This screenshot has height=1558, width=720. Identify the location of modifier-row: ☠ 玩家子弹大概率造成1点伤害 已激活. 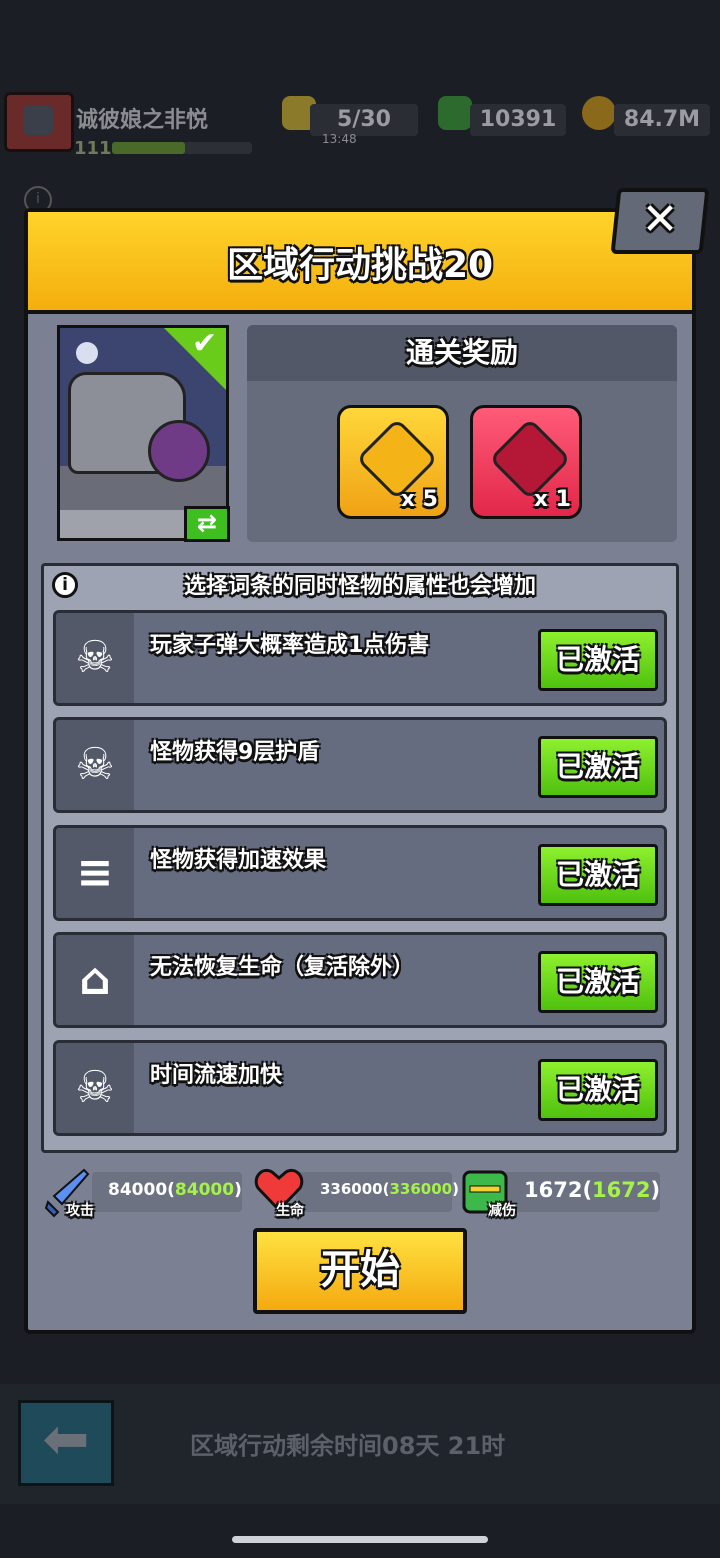
(360, 658).